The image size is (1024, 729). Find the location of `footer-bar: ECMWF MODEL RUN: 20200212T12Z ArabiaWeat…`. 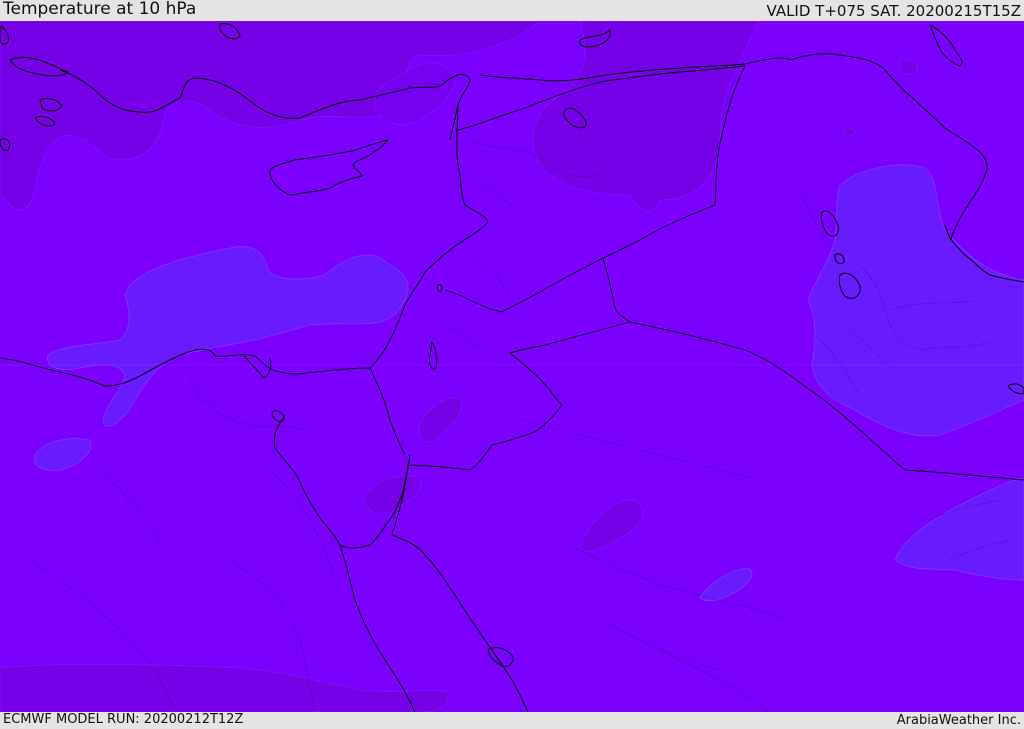

footer-bar: ECMWF MODEL RUN: 20200212T12Z ArabiaWeat… is located at coordinates (512, 720).